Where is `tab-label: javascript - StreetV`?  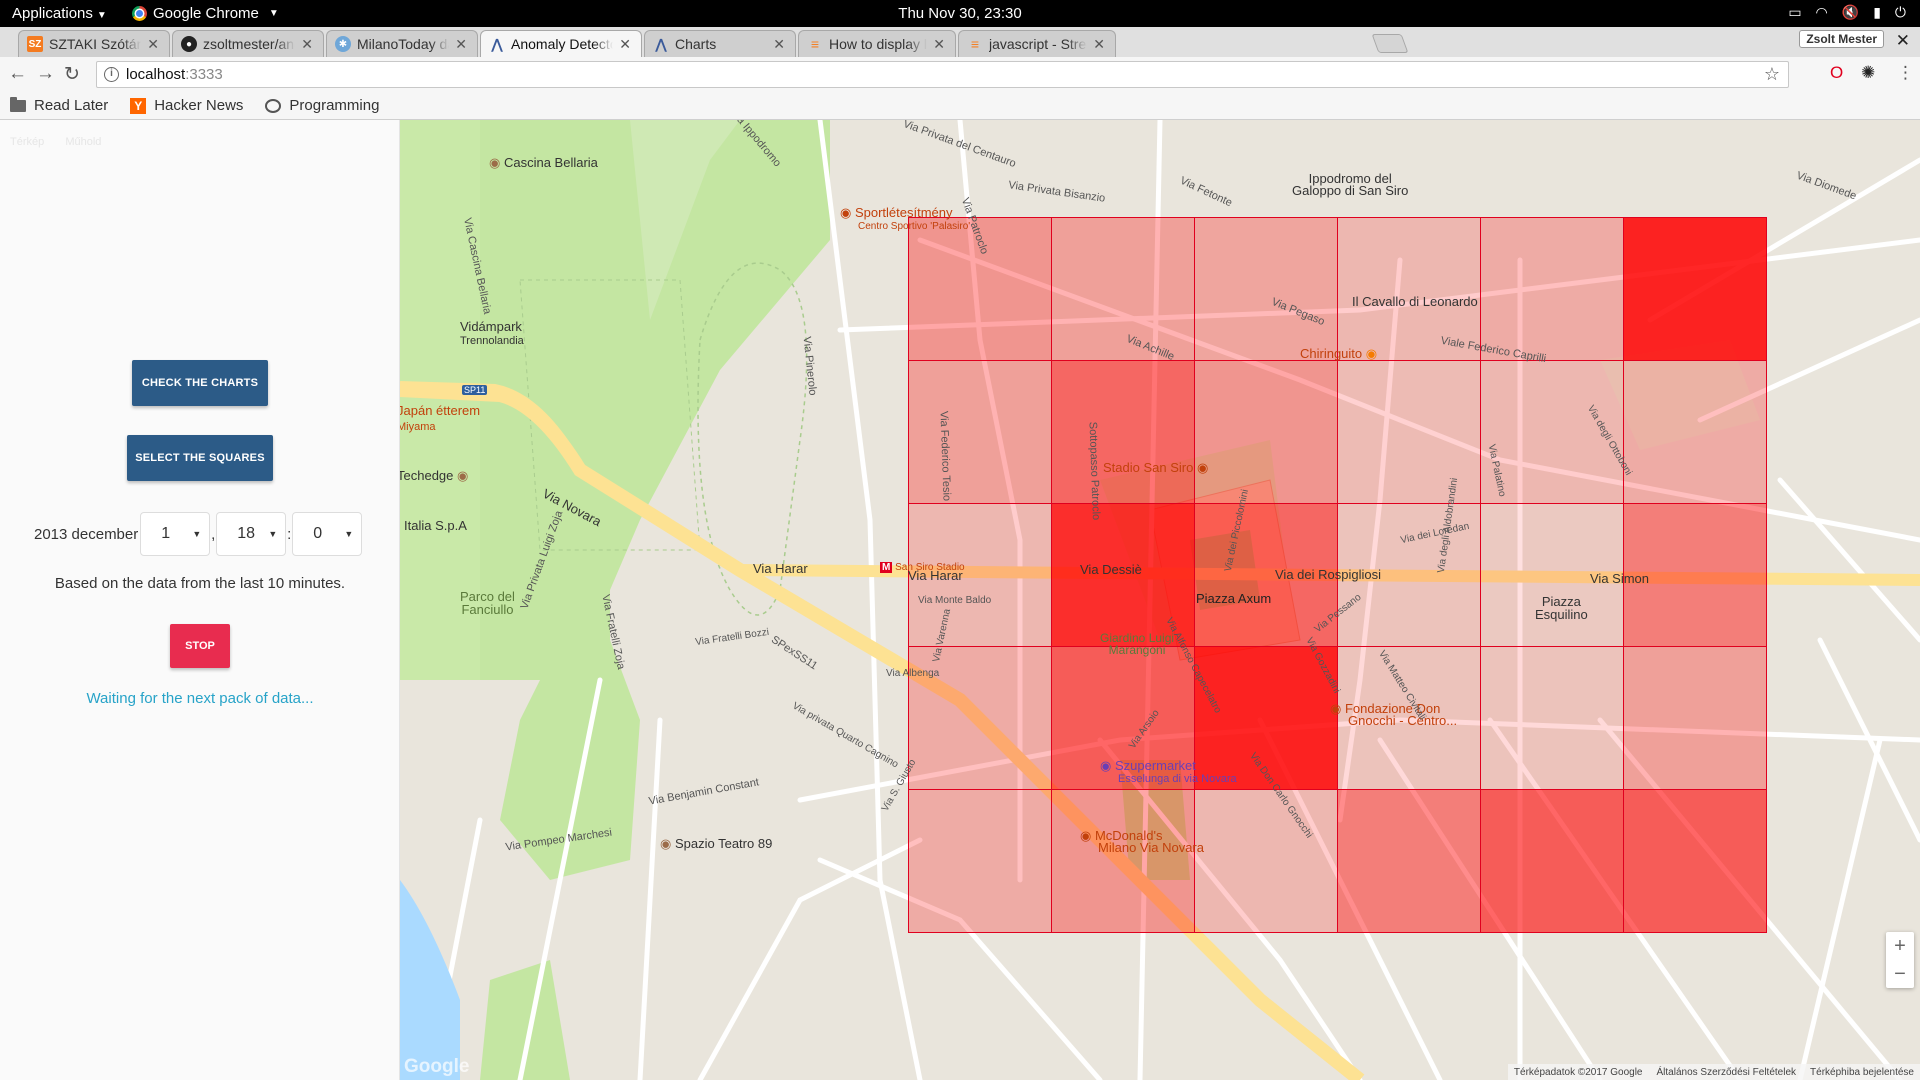 tab-label: javascript - StreetV is located at coordinates (1038, 44).